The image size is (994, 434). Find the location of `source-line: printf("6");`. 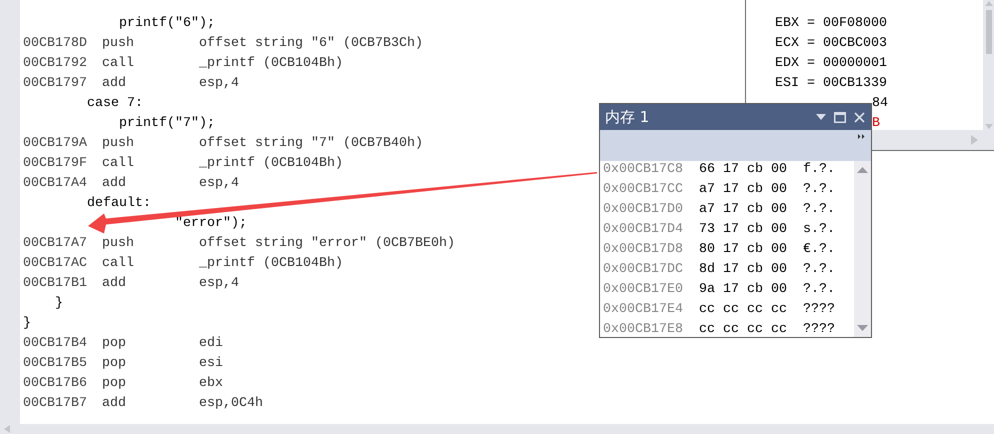

source-line: printf("6"); is located at coordinates (166, 24).